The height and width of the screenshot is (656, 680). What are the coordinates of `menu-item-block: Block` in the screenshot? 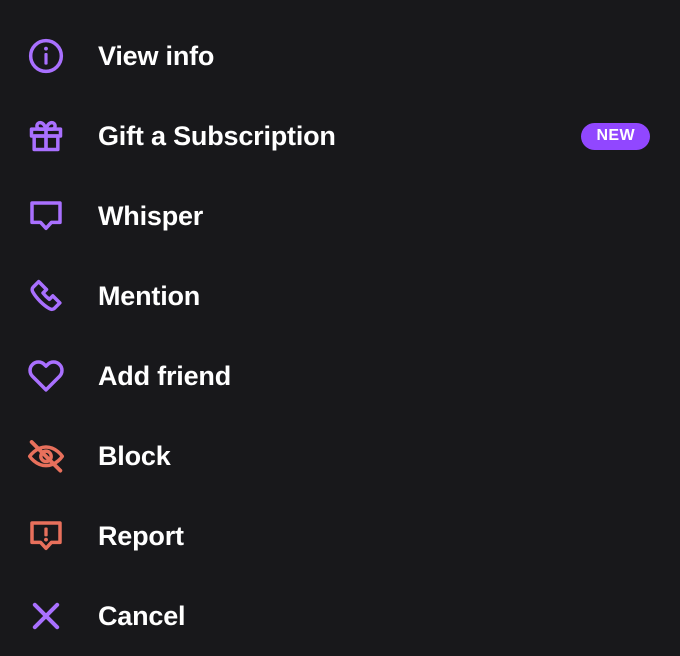 It's located at (340, 456).